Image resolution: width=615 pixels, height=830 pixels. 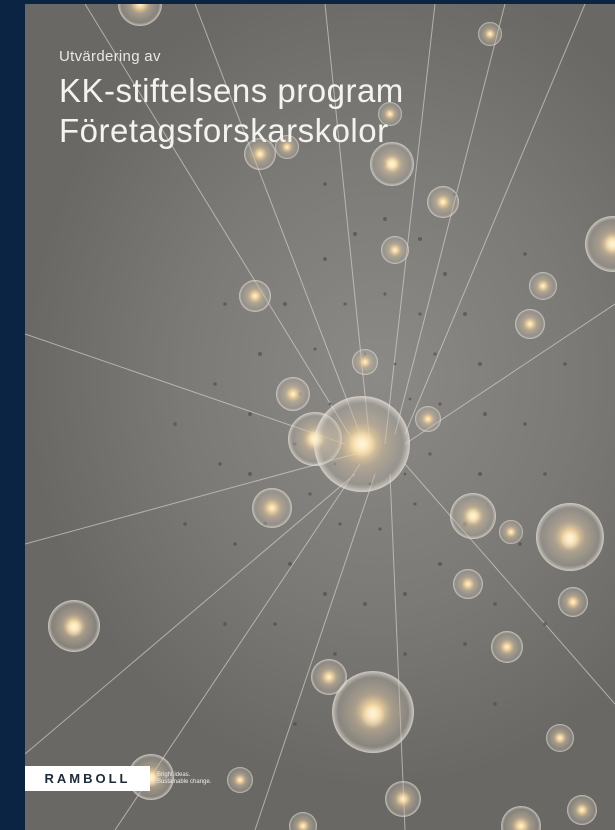 What do you see at coordinates (307, 2) in the screenshot?
I see `top-border` at bounding box center [307, 2].